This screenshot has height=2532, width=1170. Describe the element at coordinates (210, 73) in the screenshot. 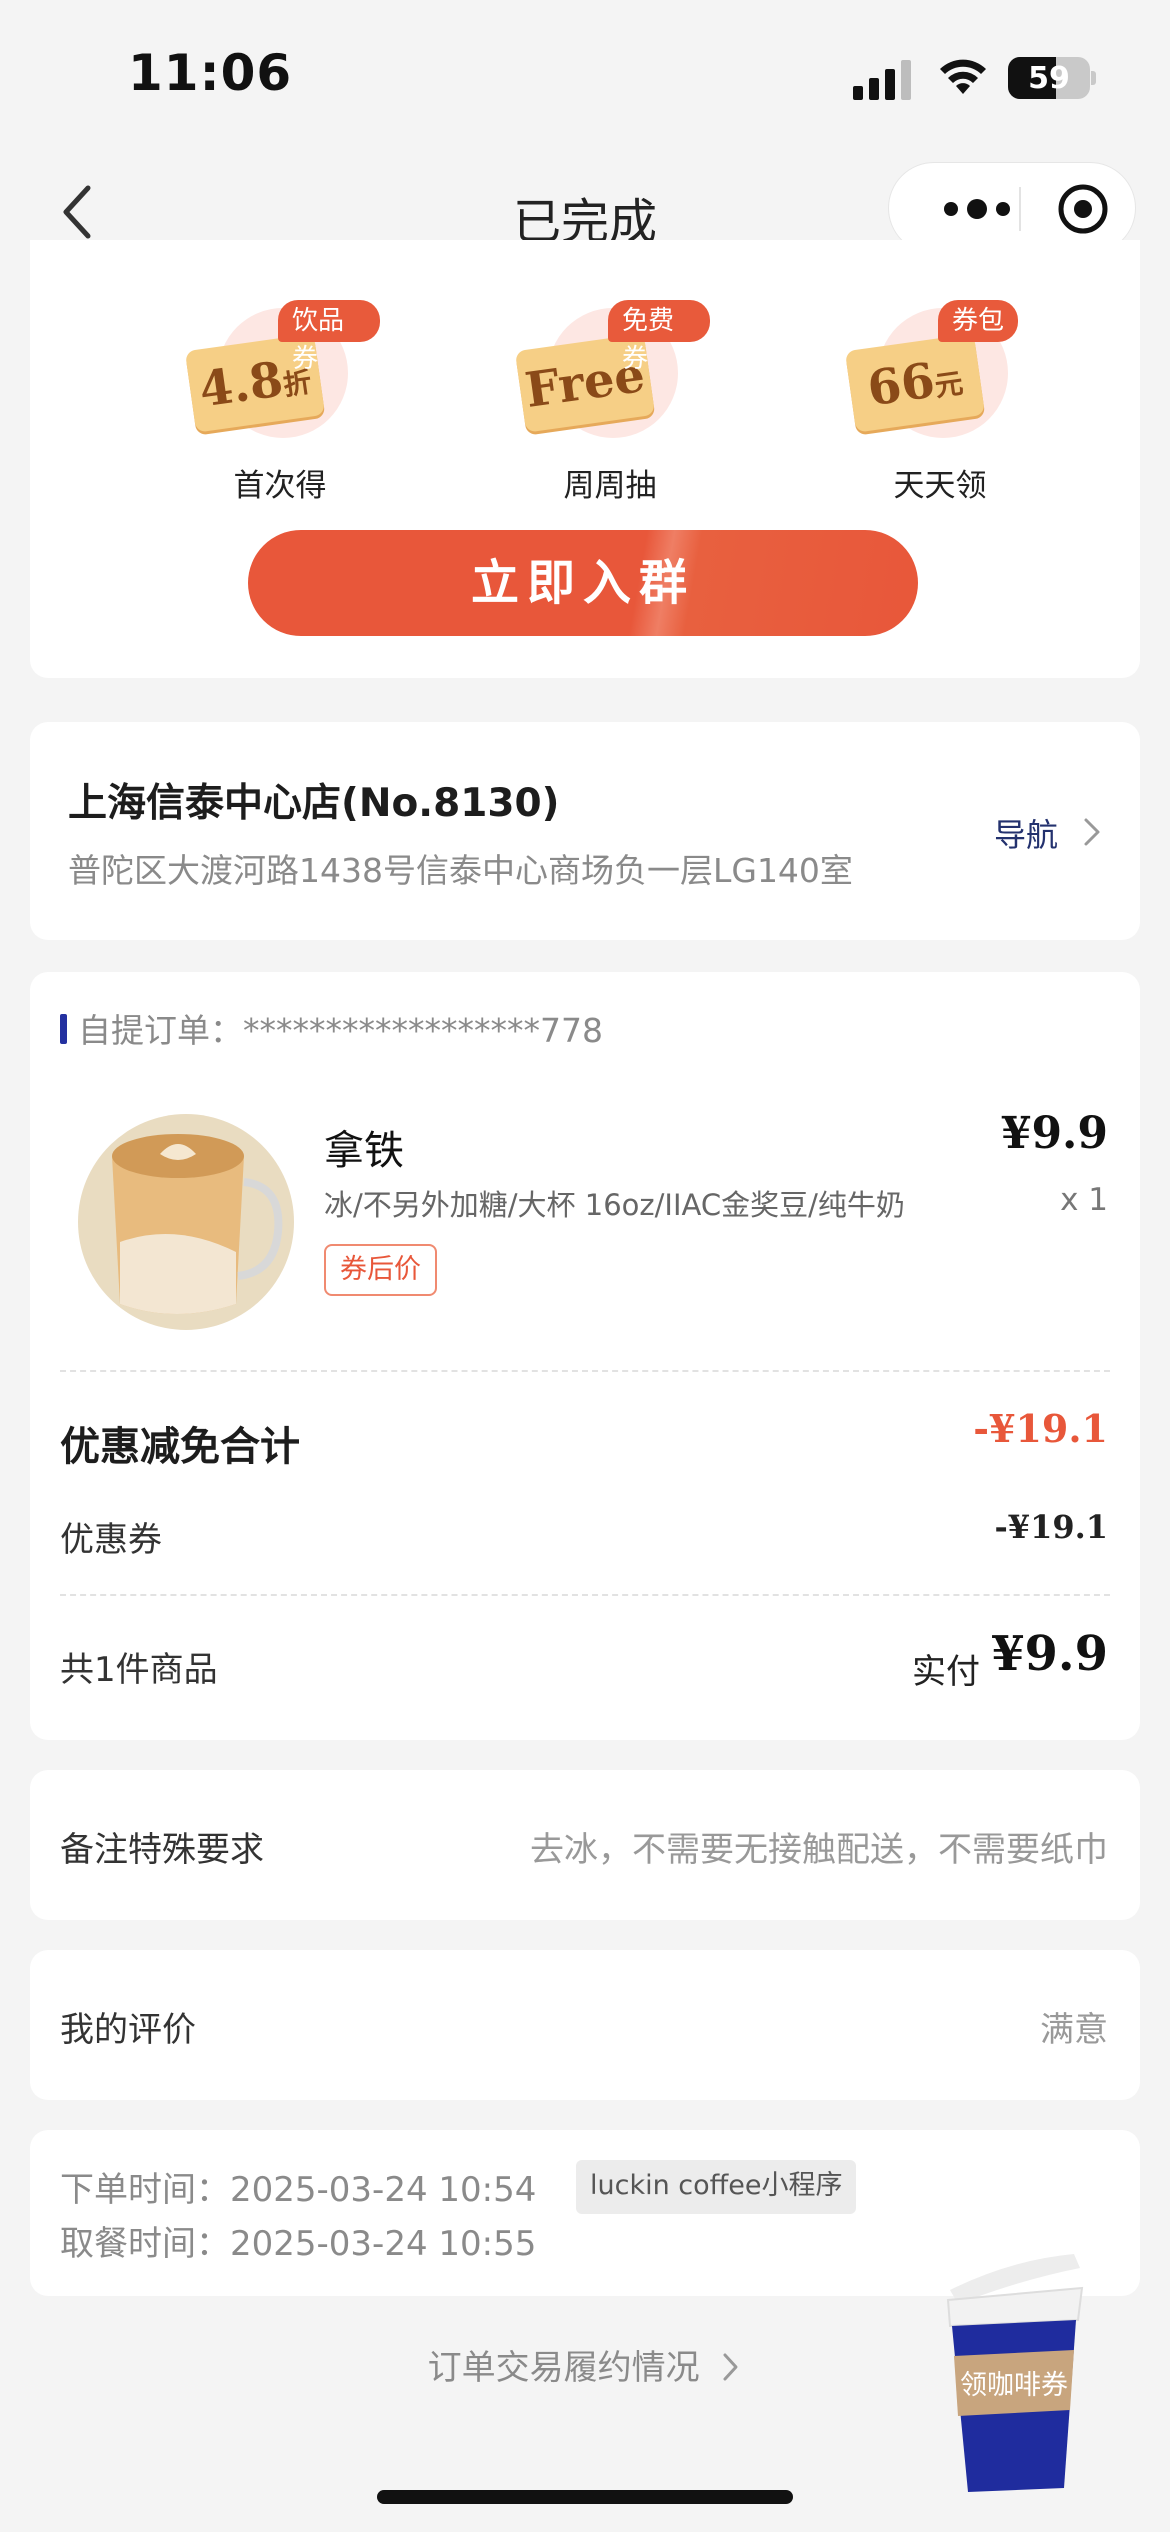

I see `status-time: 11:06` at that location.